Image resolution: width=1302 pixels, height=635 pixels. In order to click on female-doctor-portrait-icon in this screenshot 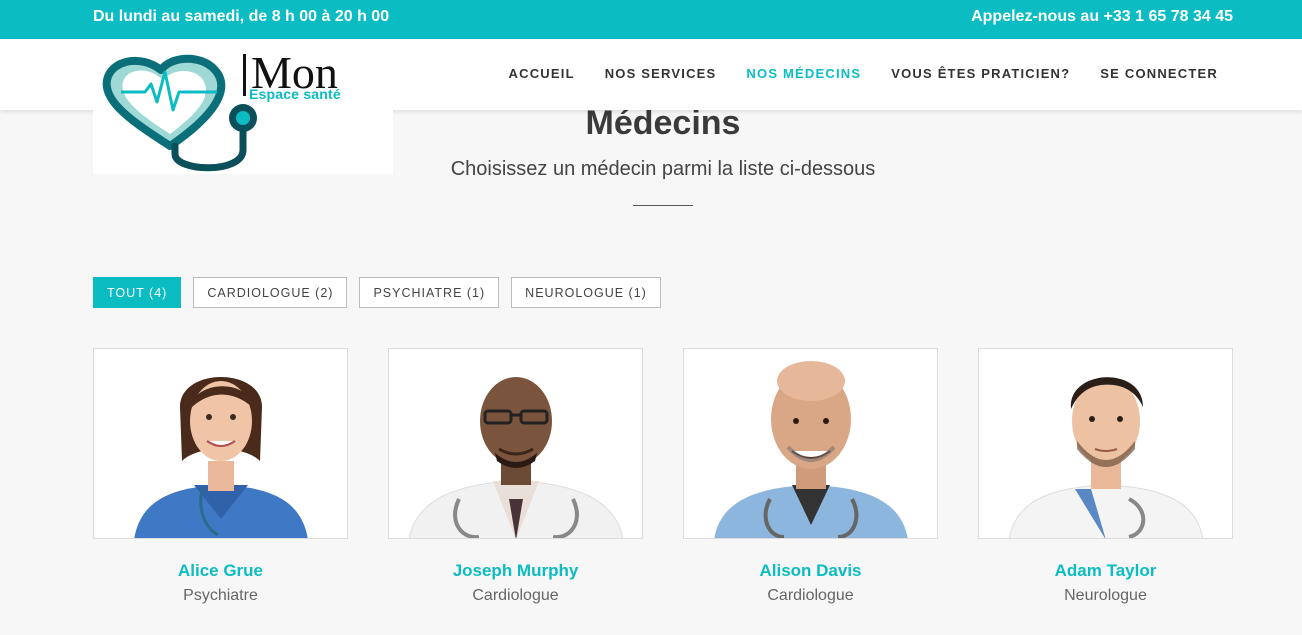, I will do `click(221, 457)`.